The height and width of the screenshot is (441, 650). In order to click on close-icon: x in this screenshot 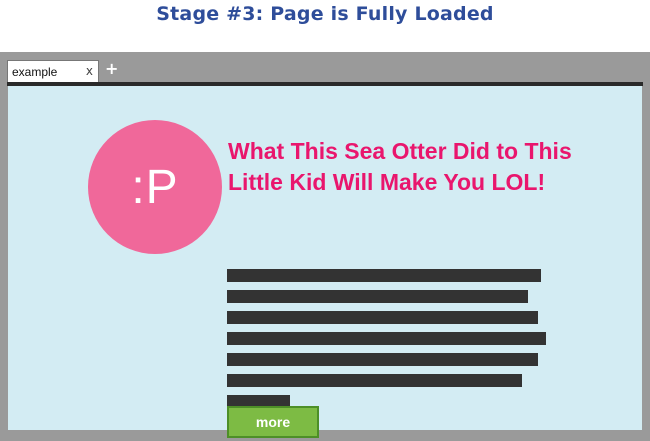, I will do `click(89, 71)`.